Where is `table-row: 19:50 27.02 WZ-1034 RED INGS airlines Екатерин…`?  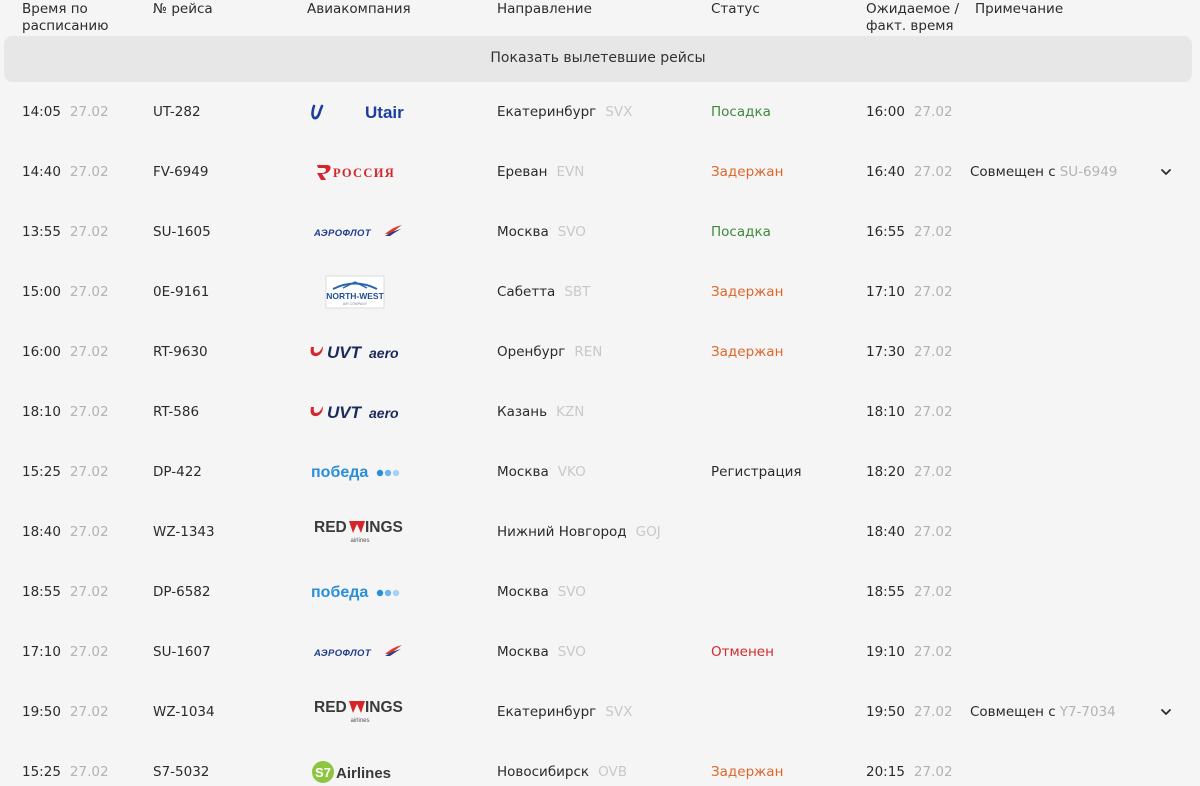
table-row: 19:50 27.02 WZ-1034 RED INGS airlines Екатерин… is located at coordinates (600, 712).